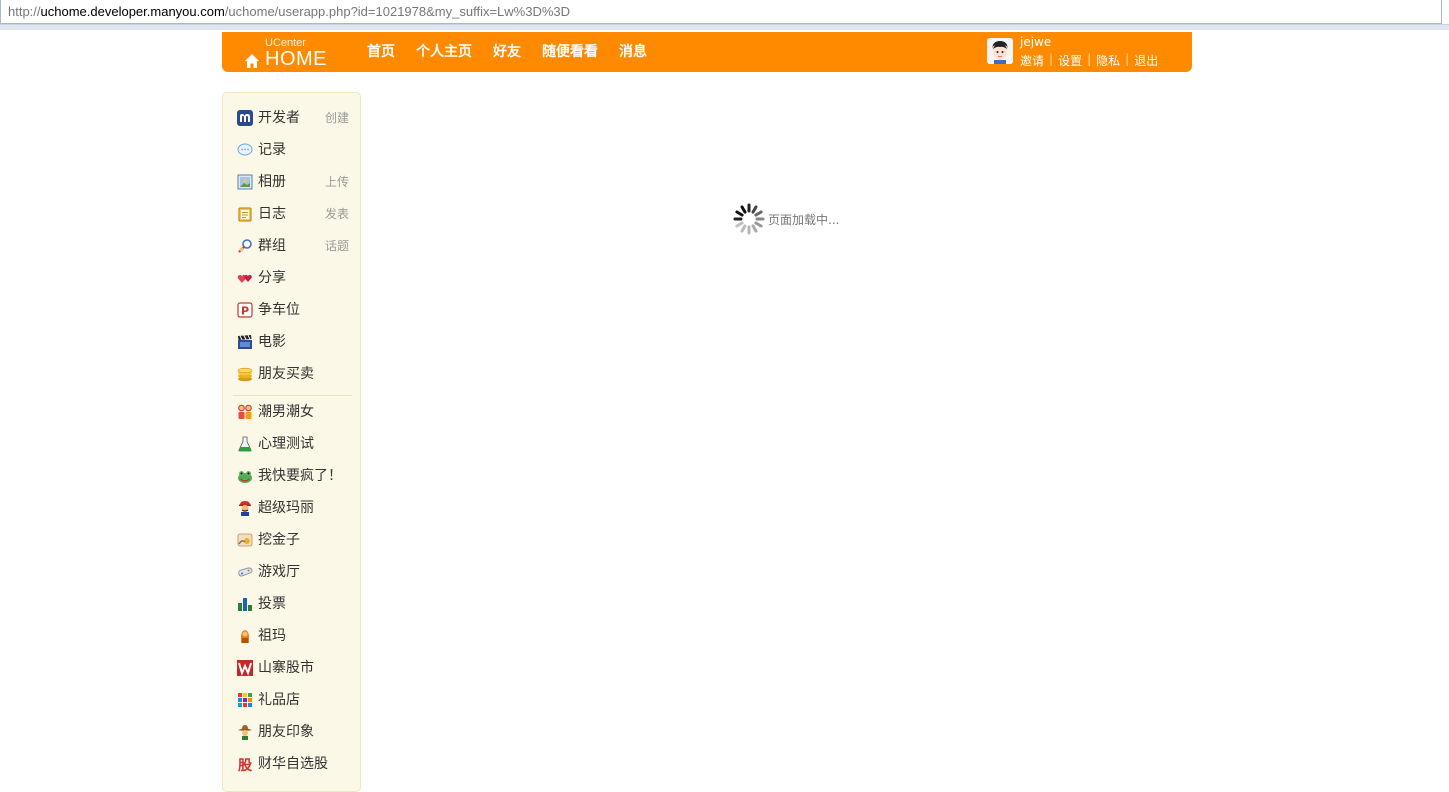  What do you see at coordinates (286, 444) in the screenshot?
I see `sidebar-item-label: 心理测试` at bounding box center [286, 444].